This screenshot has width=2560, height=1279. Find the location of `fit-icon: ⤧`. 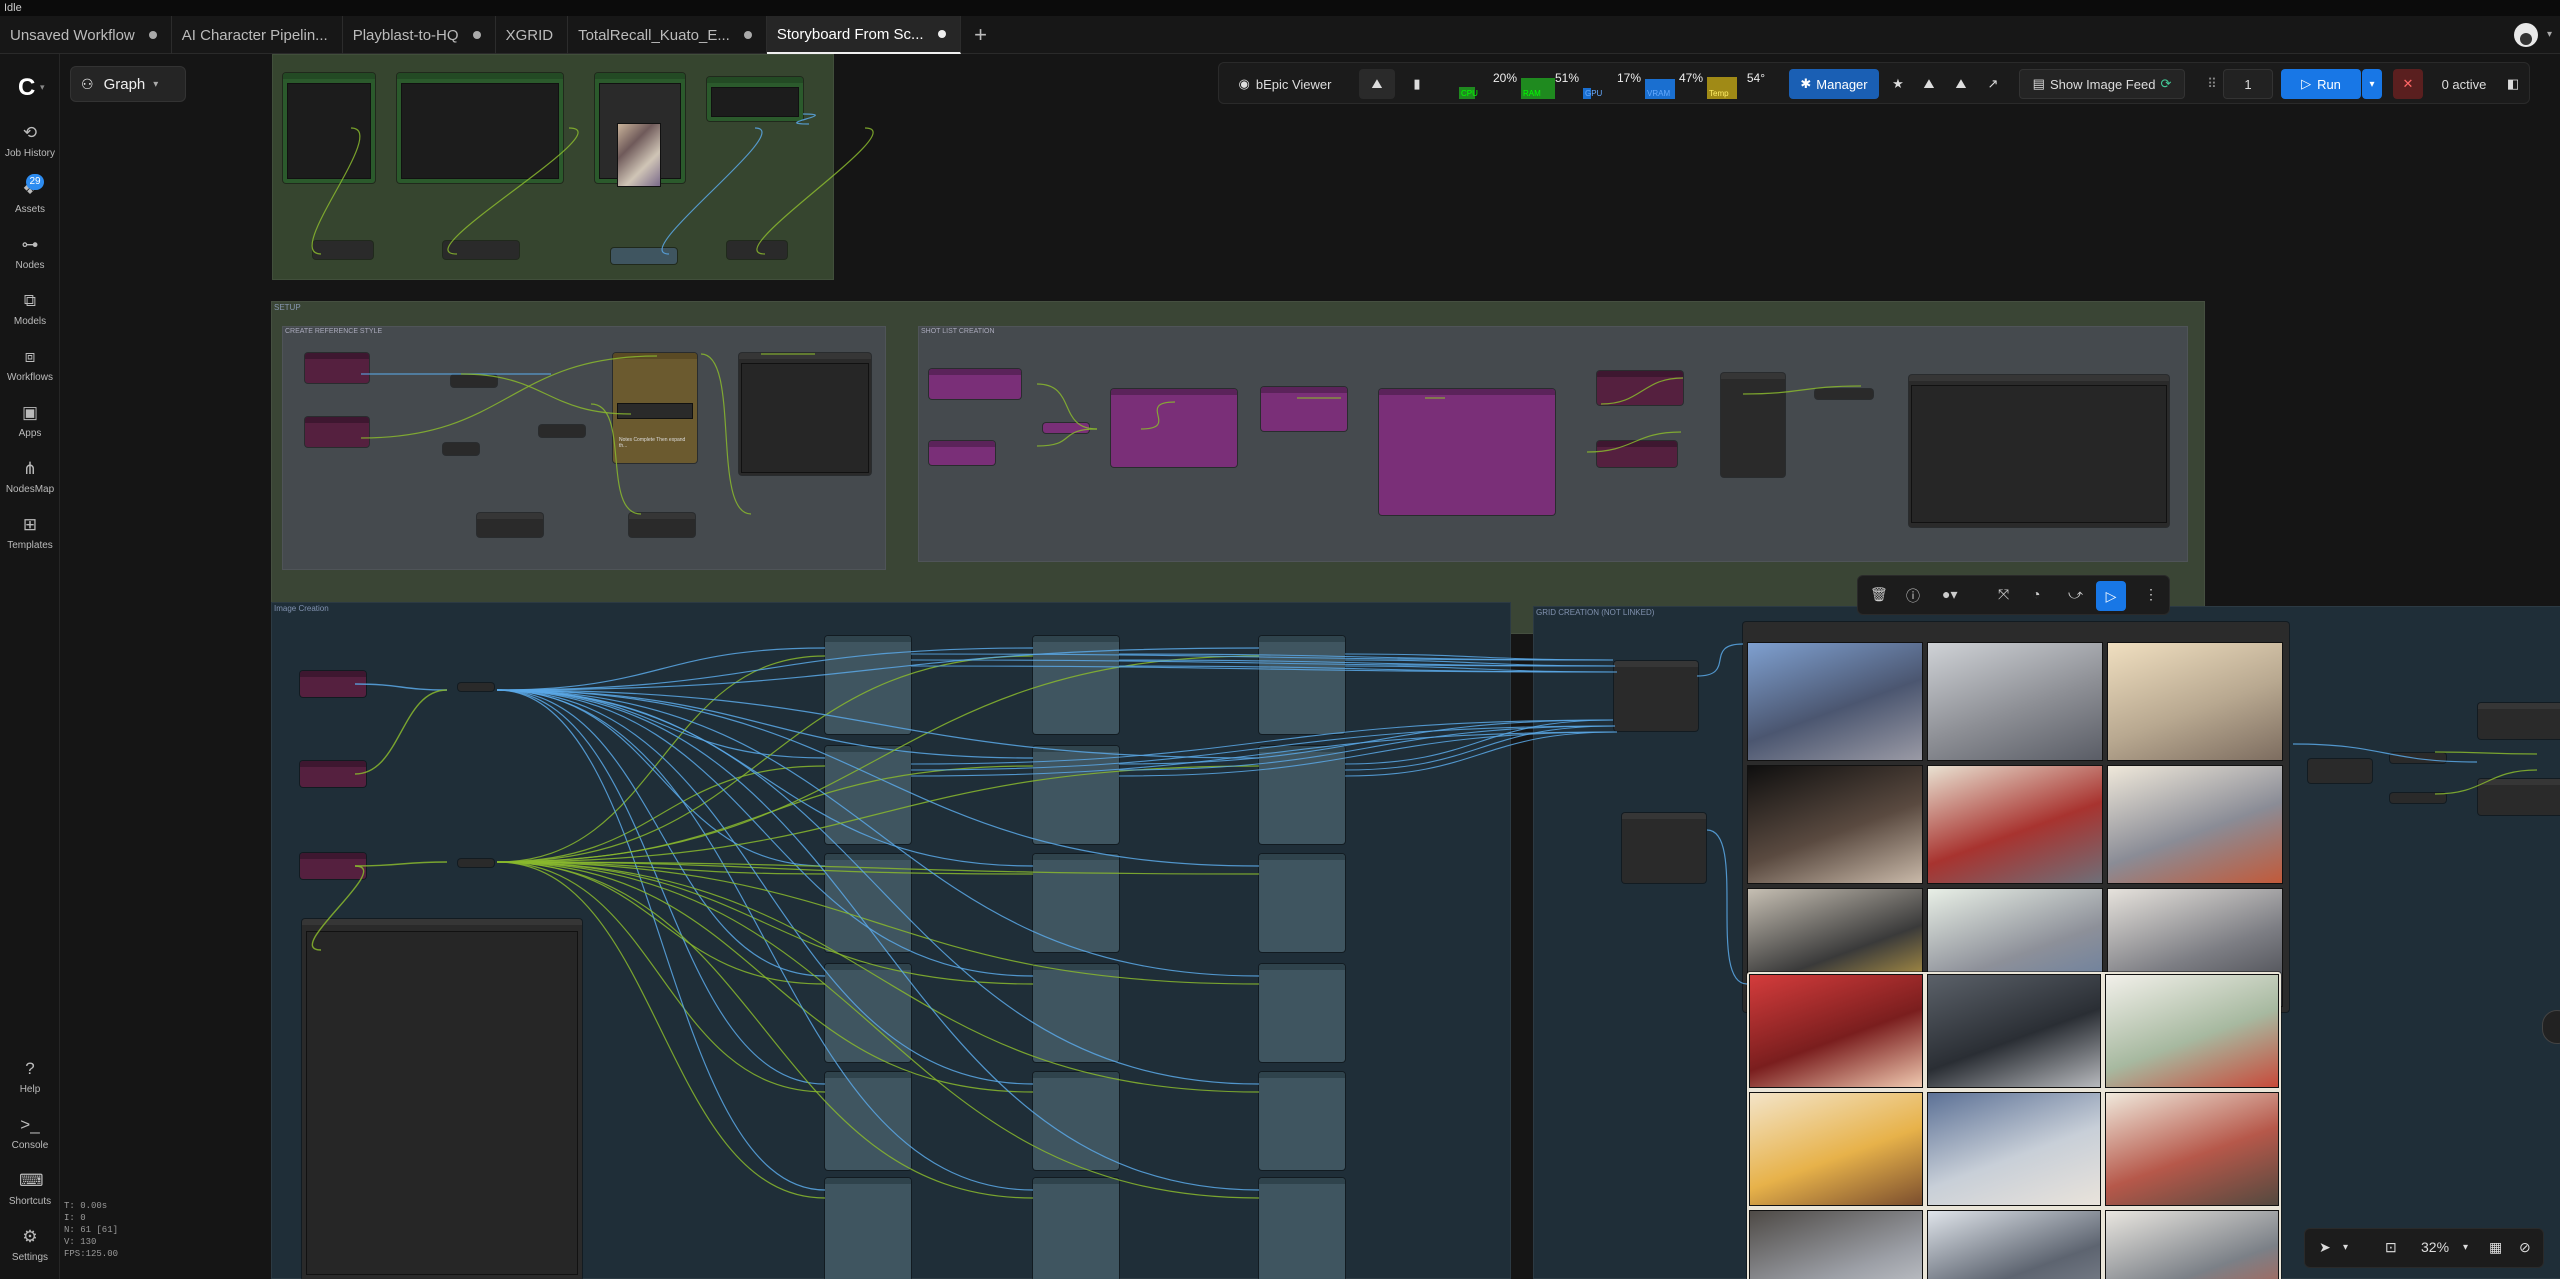

fit-icon: ⤧ is located at coordinates (2003, 594).